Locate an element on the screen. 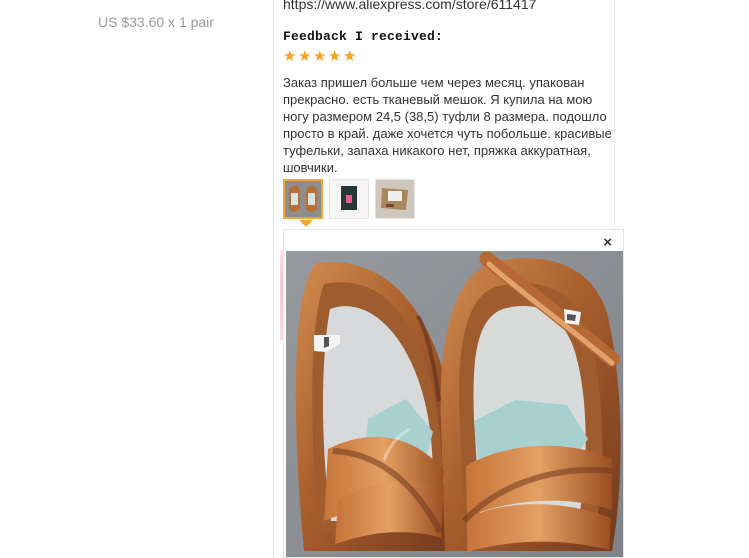  order-price-quantity: US $33.60 x 1 pair is located at coordinates (156, 22).